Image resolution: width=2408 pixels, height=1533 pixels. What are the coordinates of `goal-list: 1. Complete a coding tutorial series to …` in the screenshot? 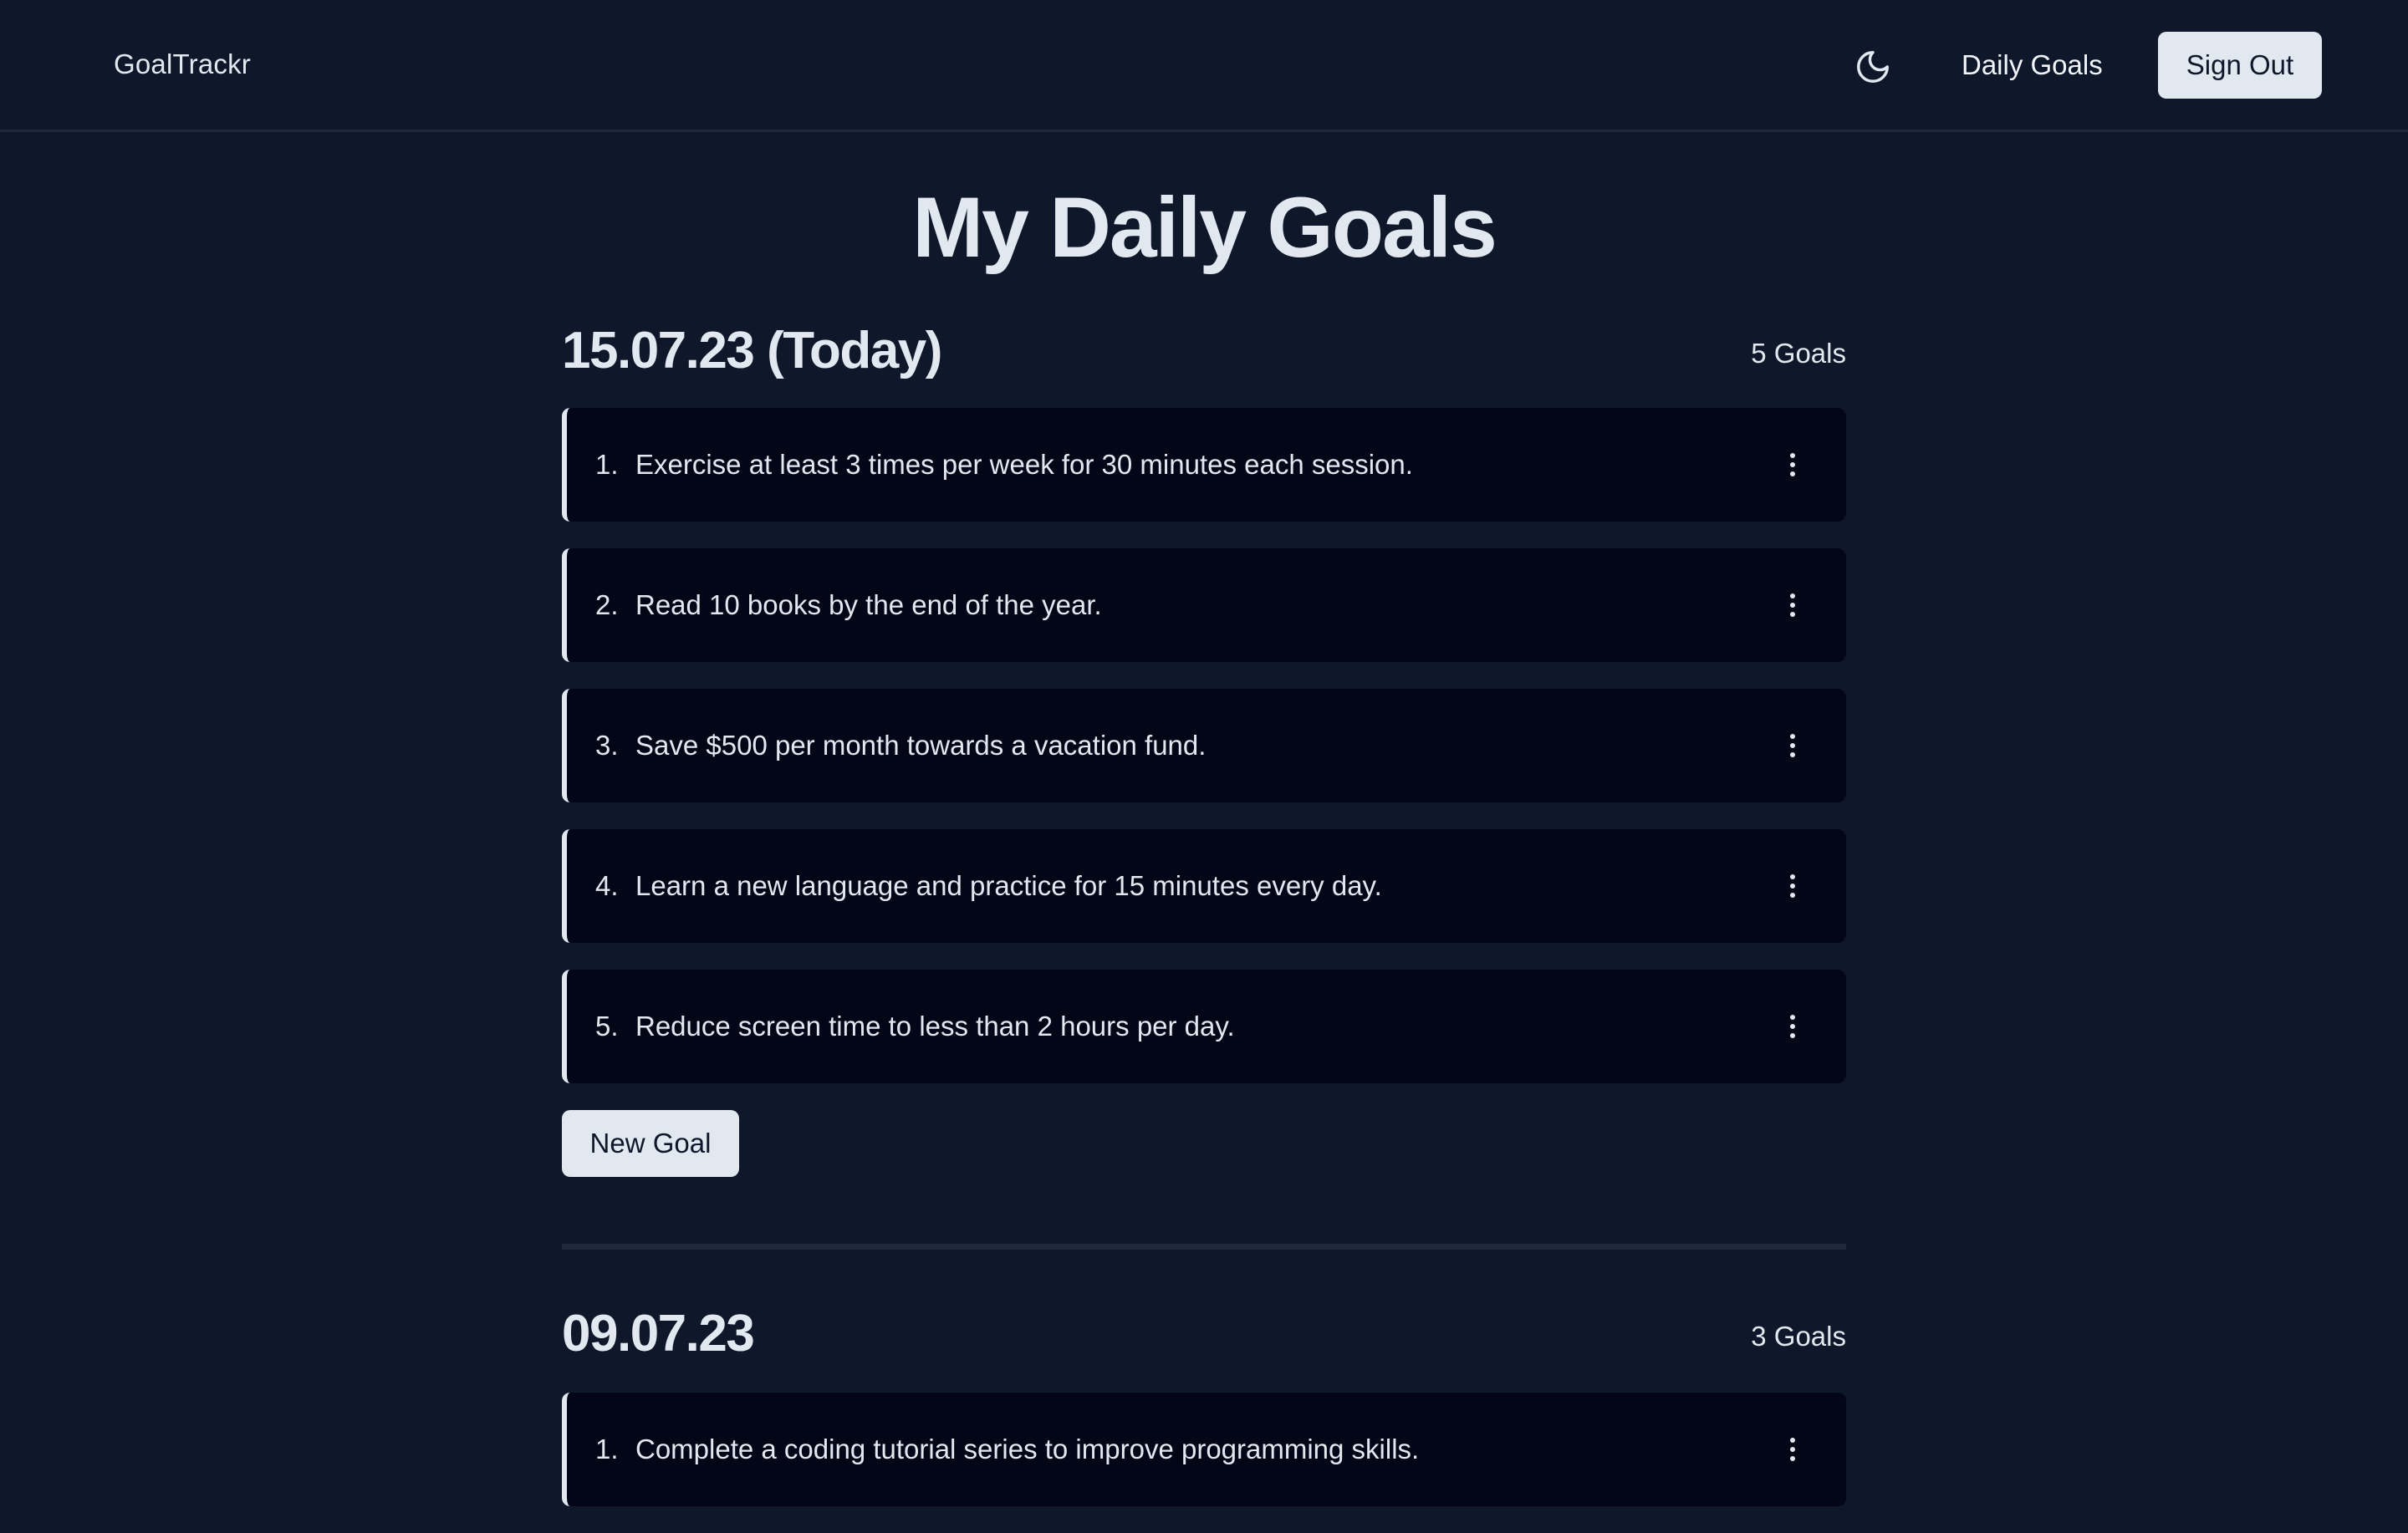 It's located at (1204, 1449).